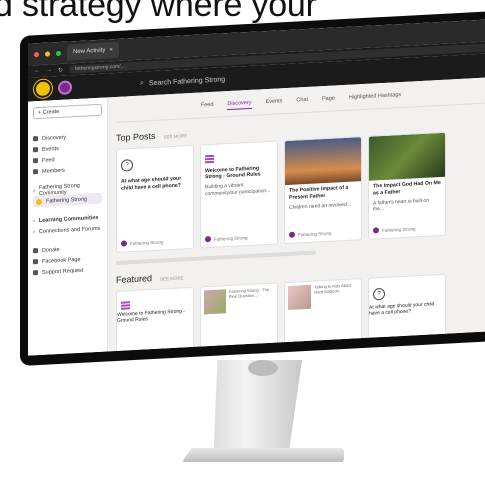  I want to click on search-bar: ⌕ Search Fathering Strong, so click(182, 81).